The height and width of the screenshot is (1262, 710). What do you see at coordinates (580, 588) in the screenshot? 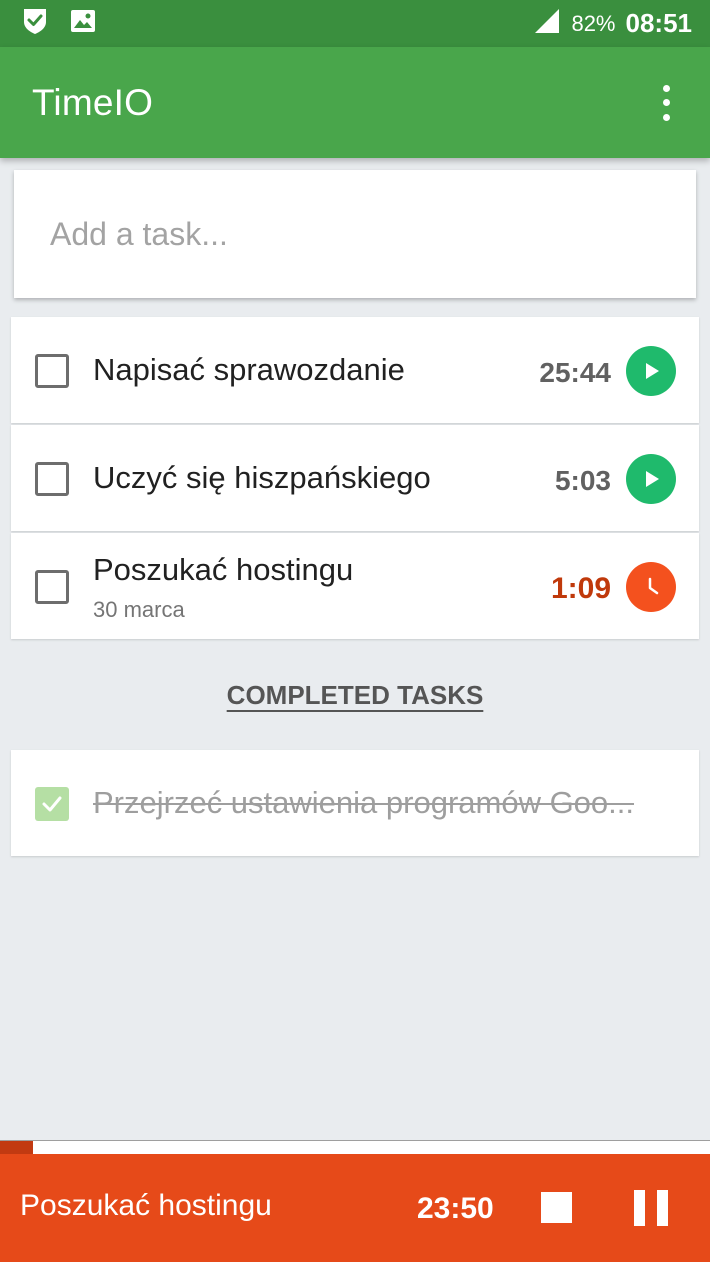
I see `task-timer: 1:09` at bounding box center [580, 588].